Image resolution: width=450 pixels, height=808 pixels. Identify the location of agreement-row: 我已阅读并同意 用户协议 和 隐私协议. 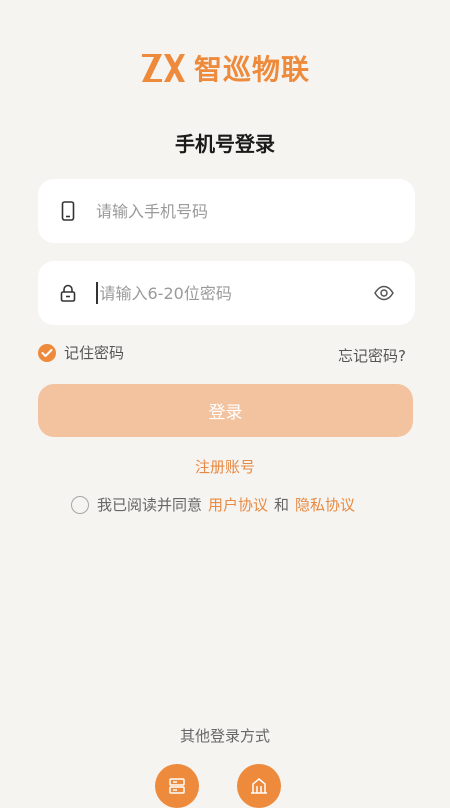
(216, 504).